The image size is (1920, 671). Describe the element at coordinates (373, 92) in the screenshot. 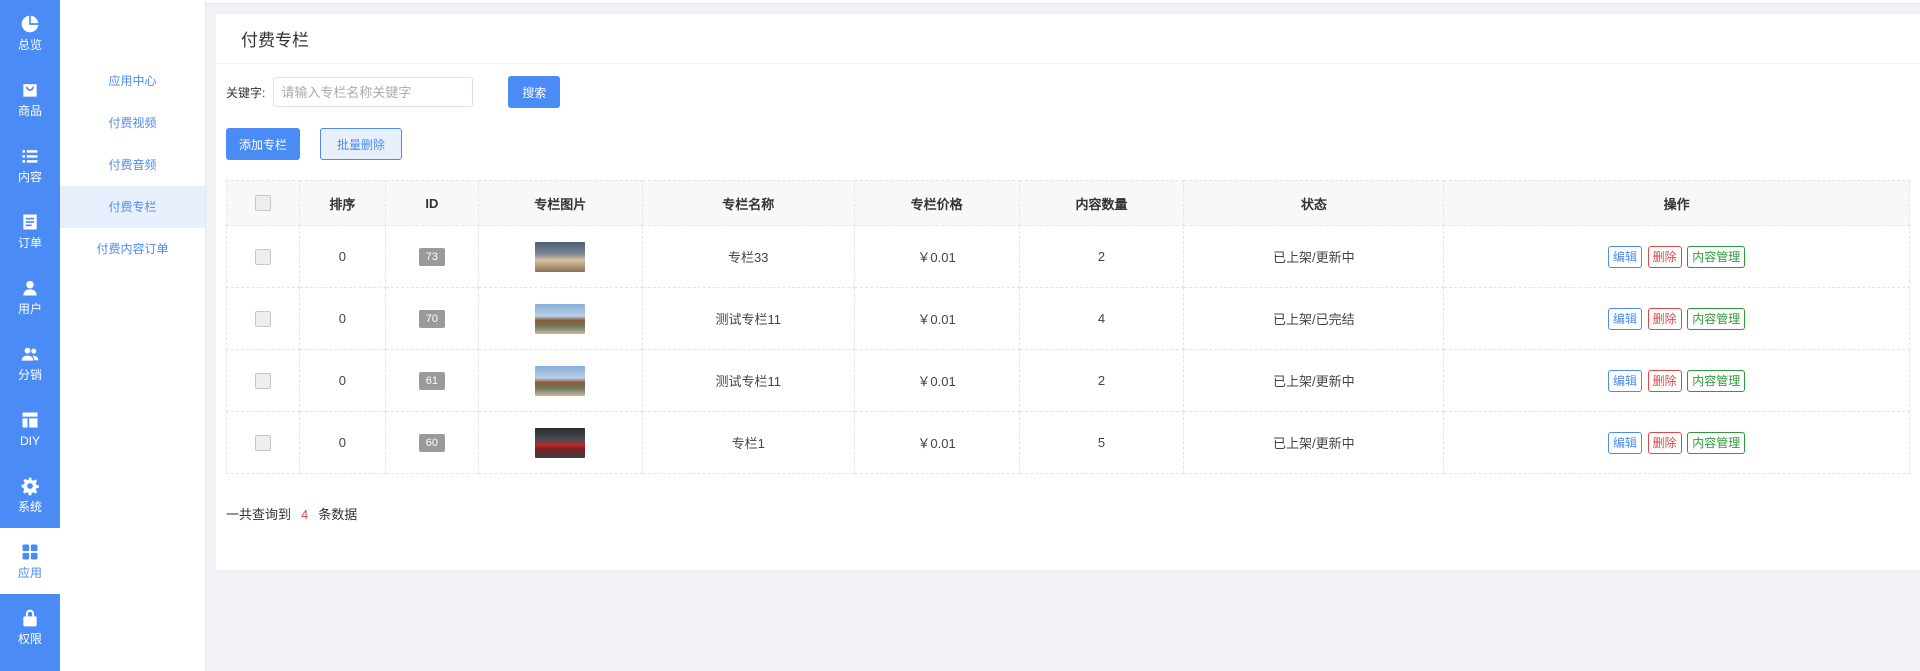

I see `search-input` at that location.